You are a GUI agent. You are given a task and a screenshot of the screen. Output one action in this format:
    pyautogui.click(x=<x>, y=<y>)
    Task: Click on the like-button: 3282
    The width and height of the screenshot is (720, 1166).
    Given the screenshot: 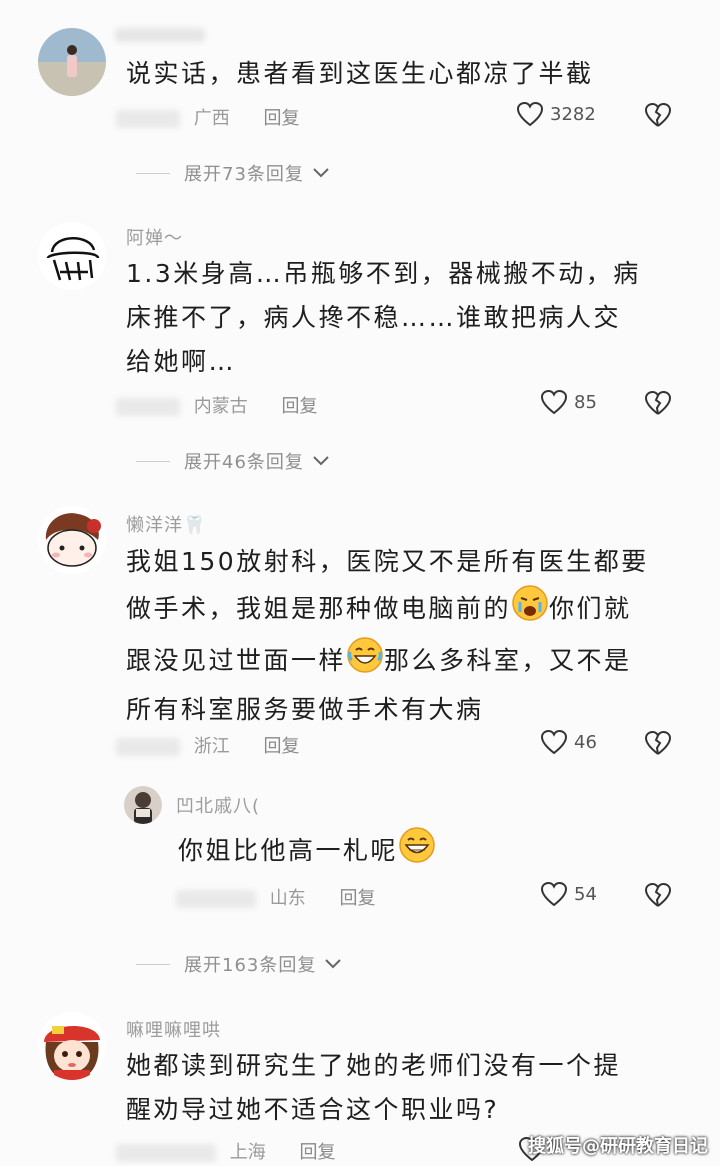 What is the action you would take?
    pyautogui.click(x=556, y=114)
    